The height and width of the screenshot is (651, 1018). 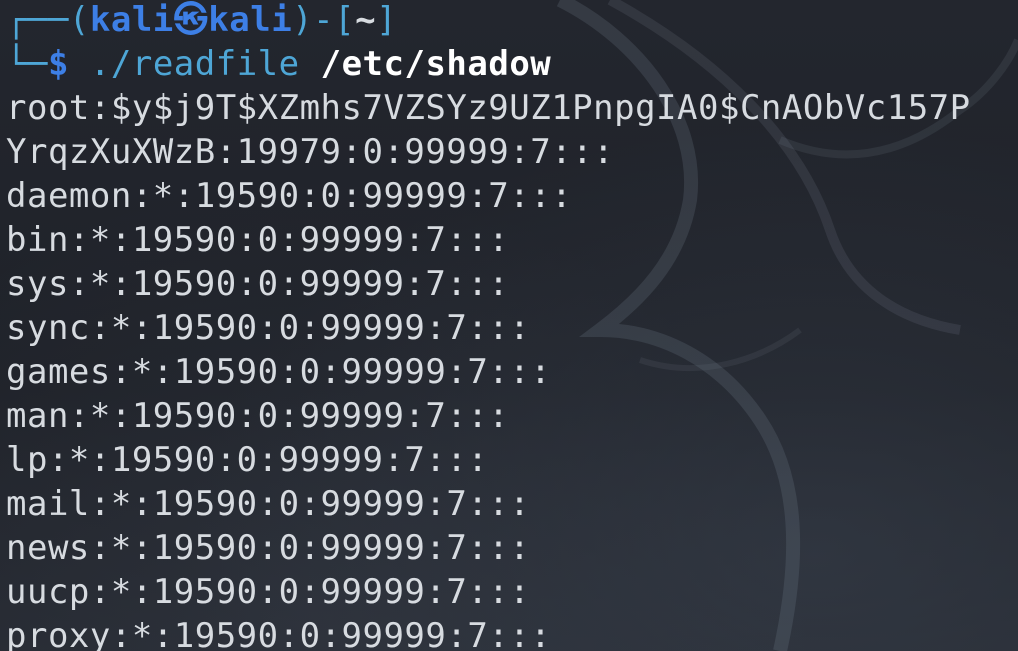 What do you see at coordinates (289, 196) in the screenshot?
I see `output-line: daemon:*:19590:0:99999:7:::` at bounding box center [289, 196].